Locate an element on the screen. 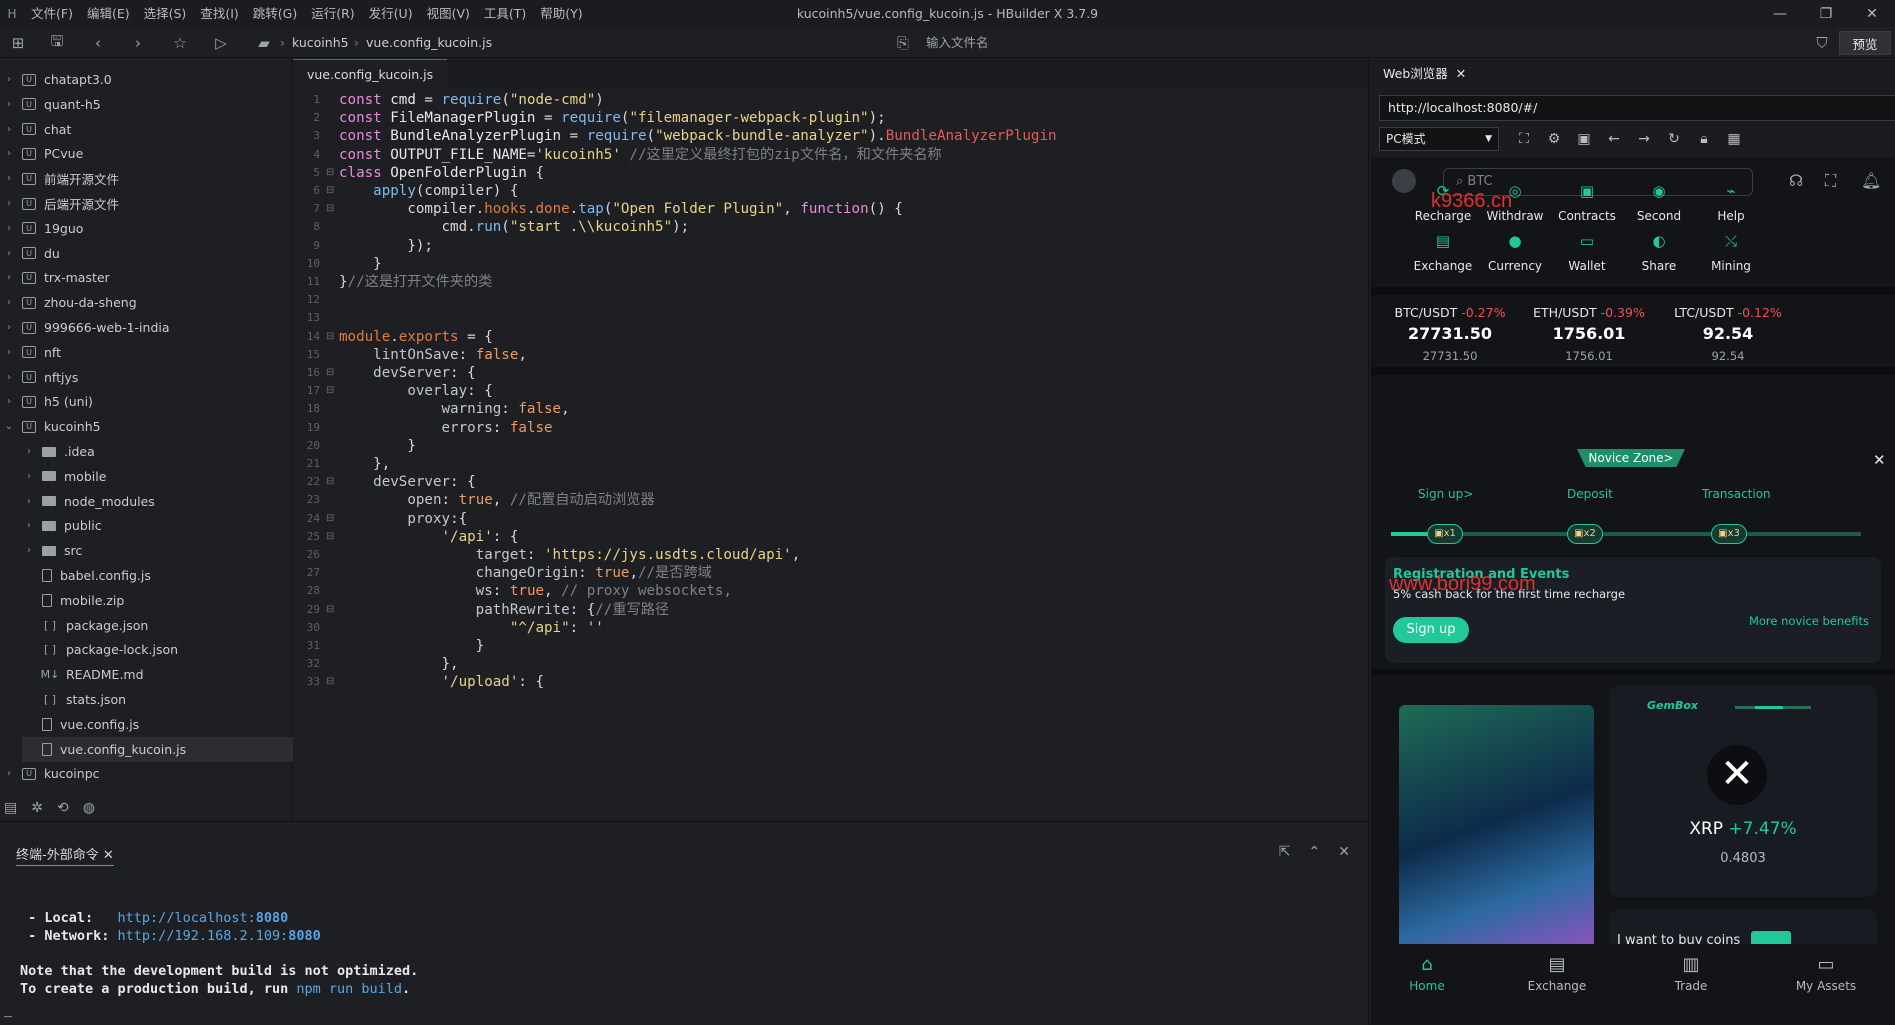  tree-folder: › mobile is located at coordinates (64, 476).